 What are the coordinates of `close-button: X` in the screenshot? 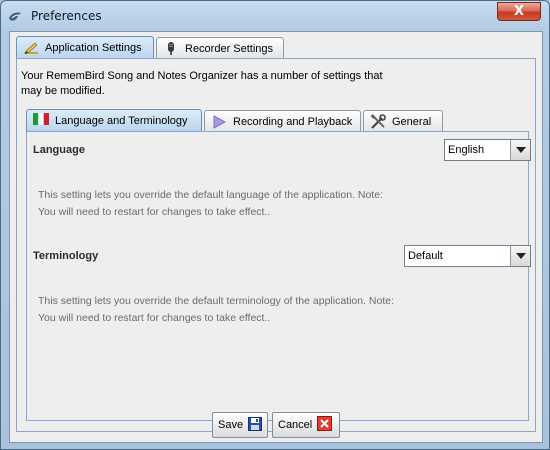 It's located at (519, 11).